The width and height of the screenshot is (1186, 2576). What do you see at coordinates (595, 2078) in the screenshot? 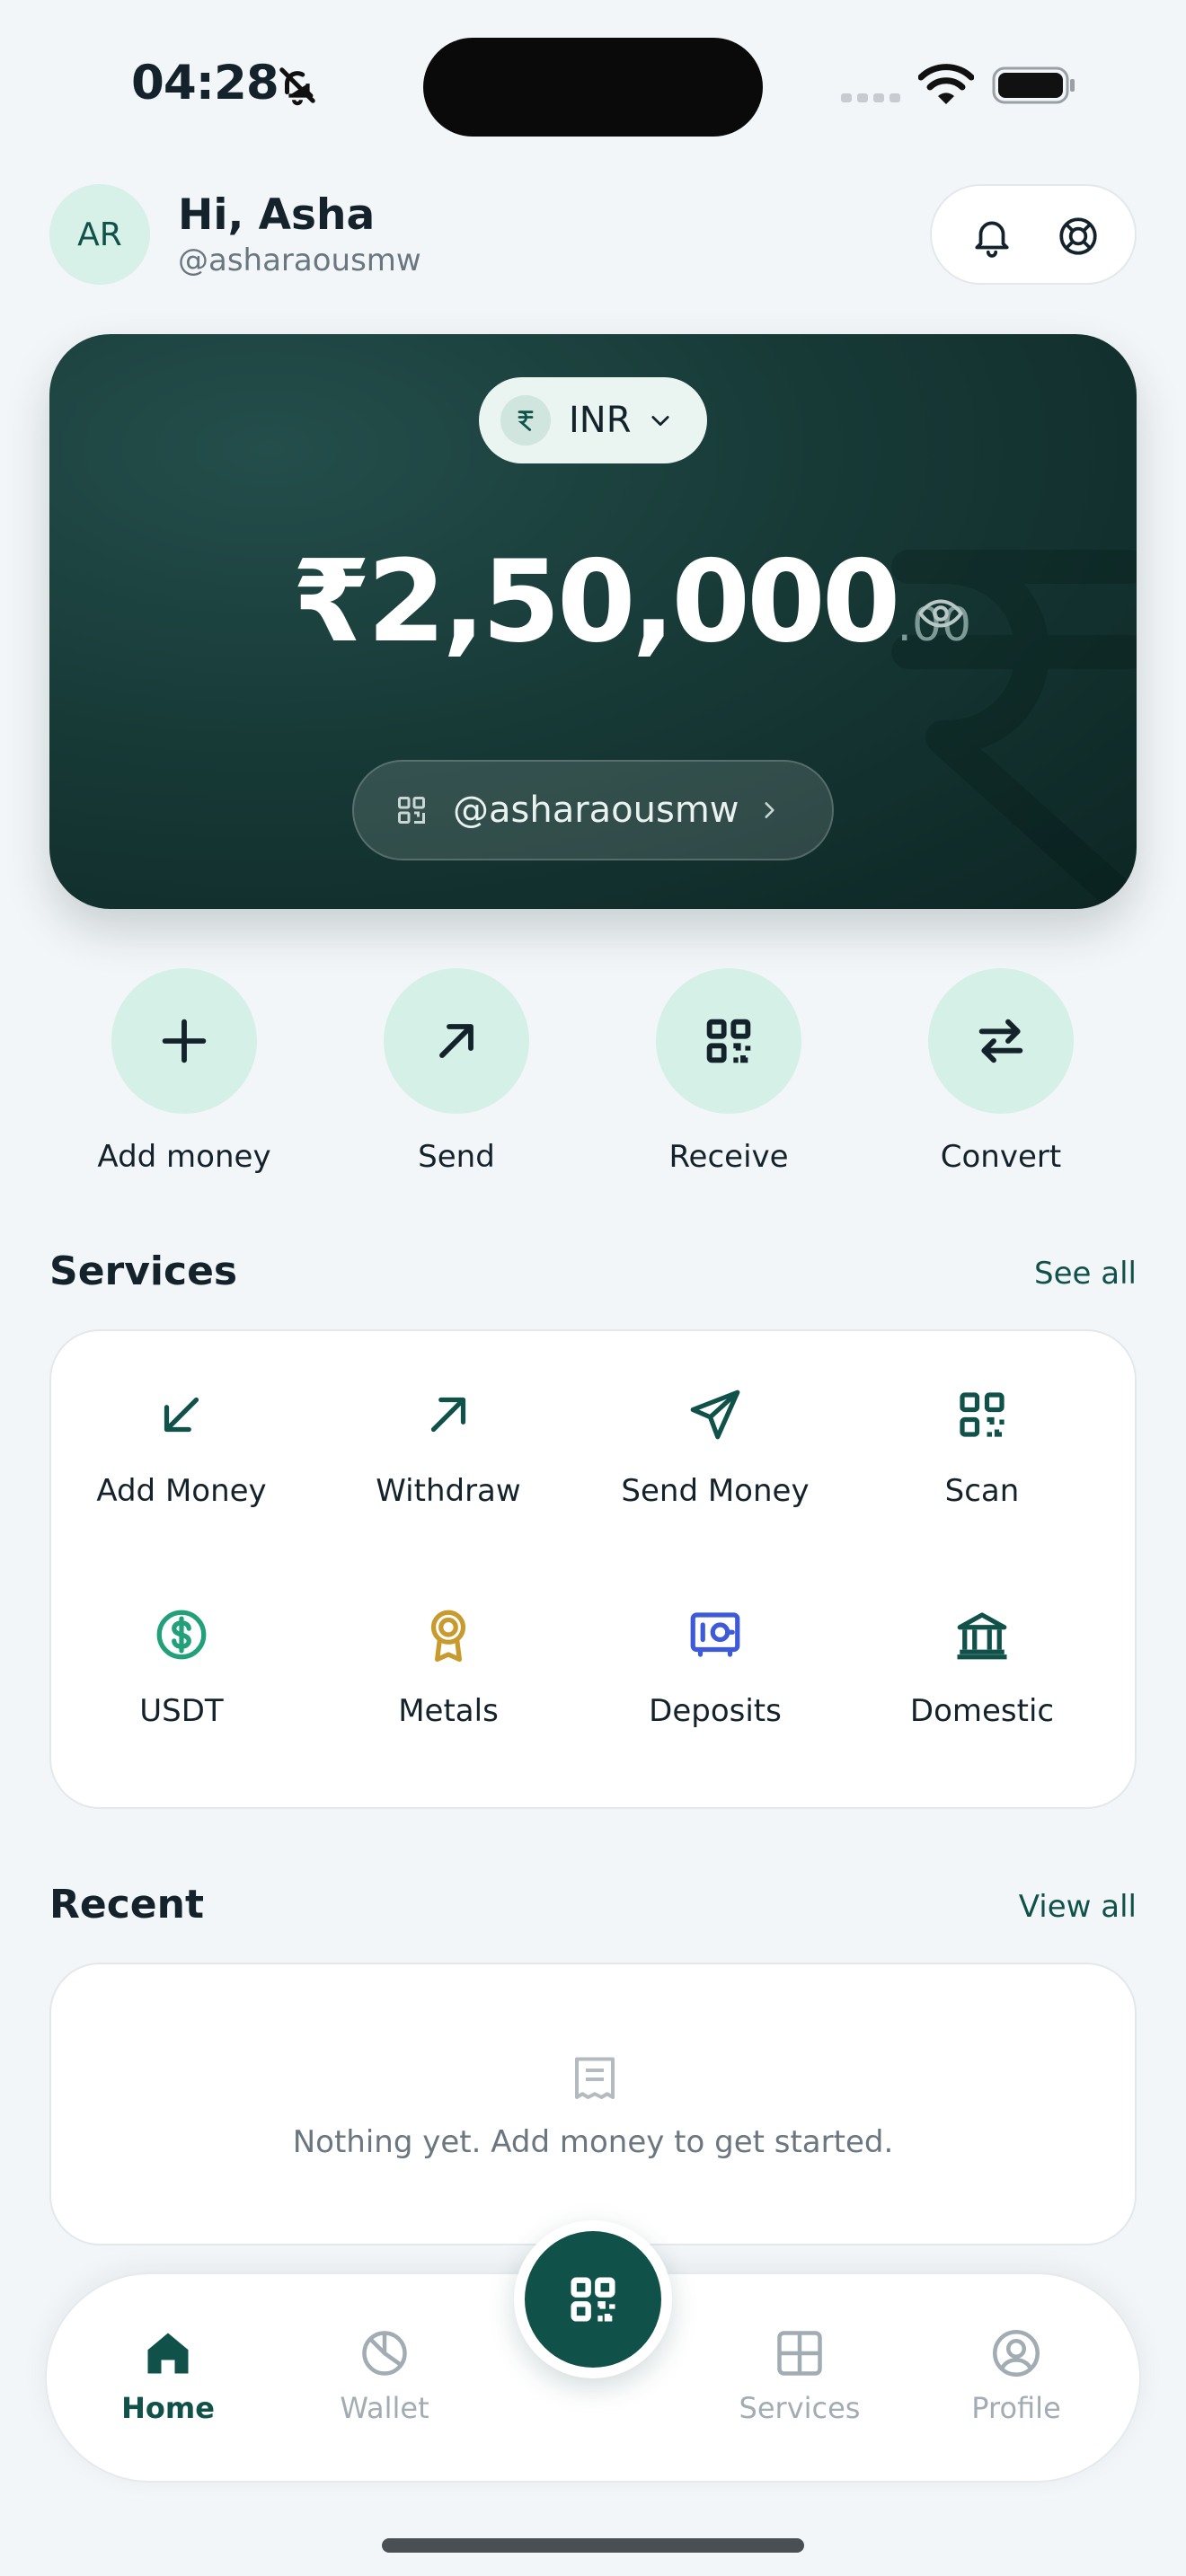
I see `receipt-icon` at bounding box center [595, 2078].